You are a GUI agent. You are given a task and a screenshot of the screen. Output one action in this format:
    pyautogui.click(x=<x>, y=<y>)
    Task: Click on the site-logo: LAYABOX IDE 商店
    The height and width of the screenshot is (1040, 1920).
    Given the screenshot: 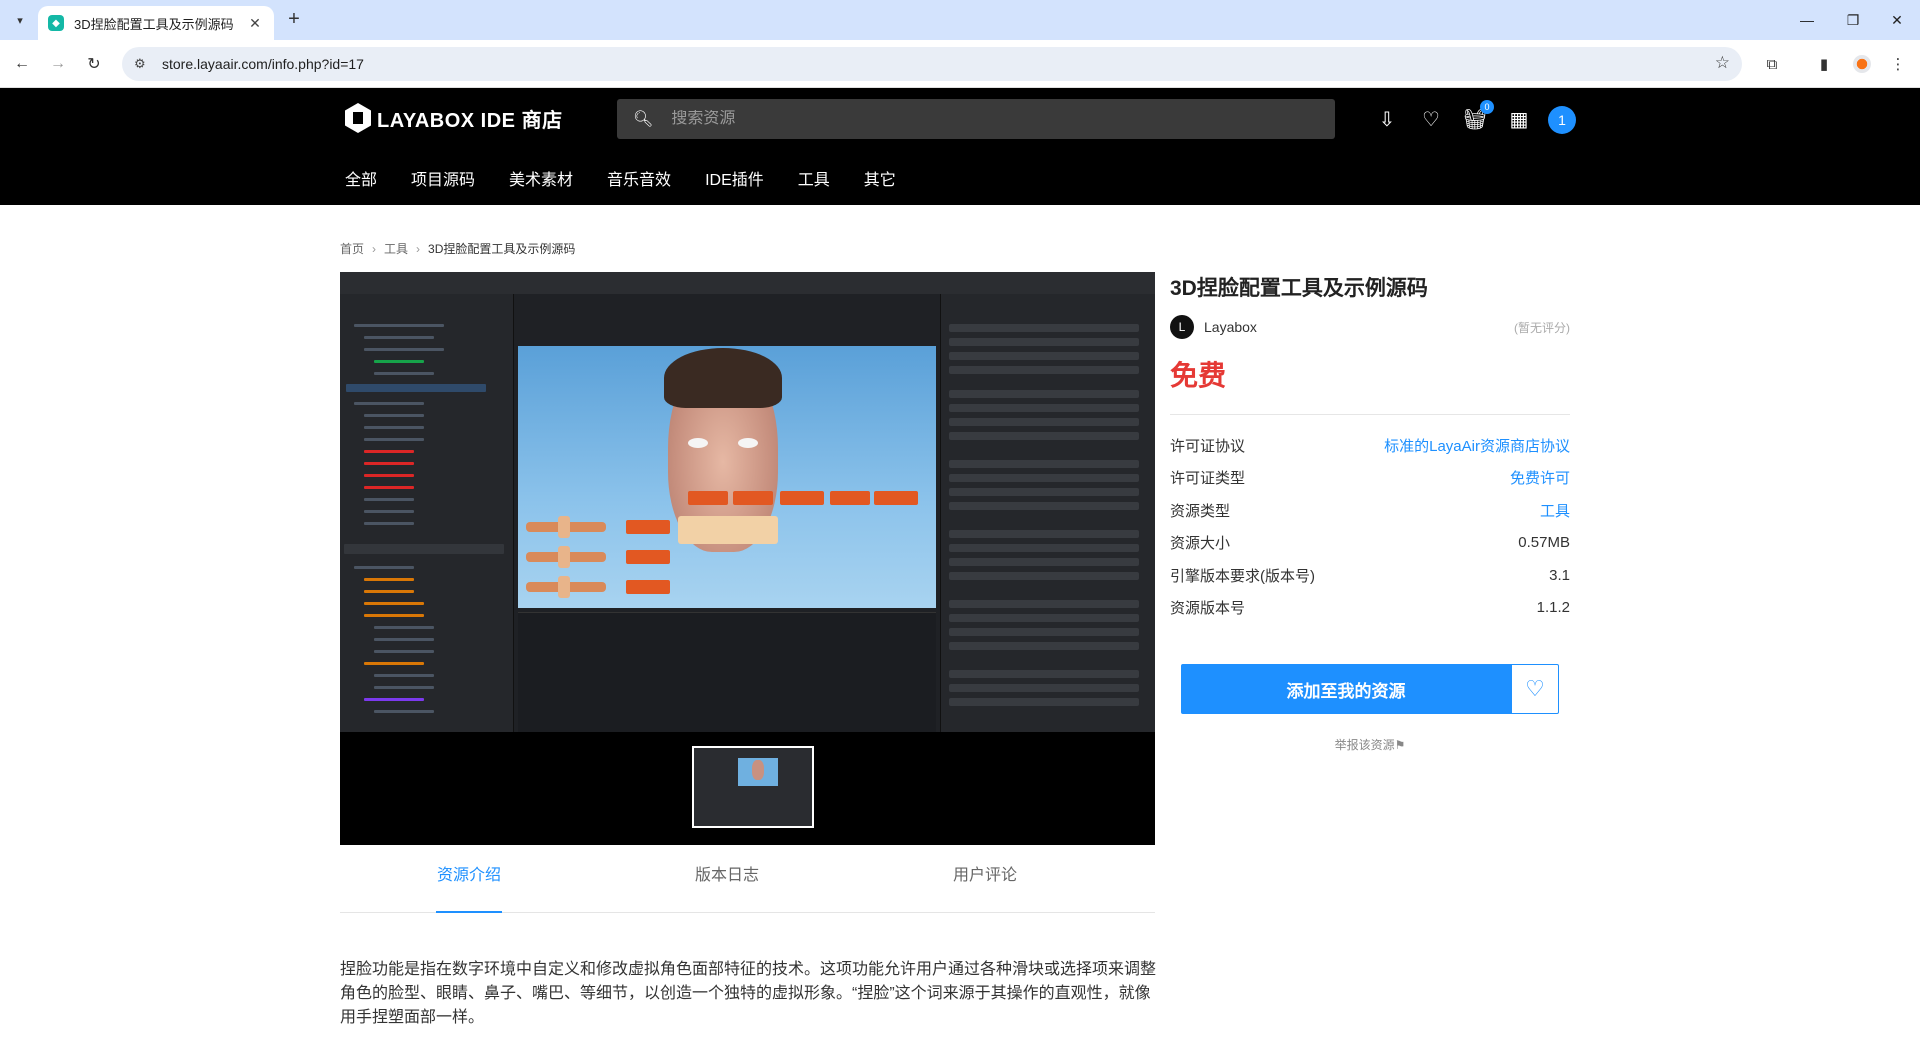 What is the action you would take?
    pyautogui.click(x=454, y=118)
    